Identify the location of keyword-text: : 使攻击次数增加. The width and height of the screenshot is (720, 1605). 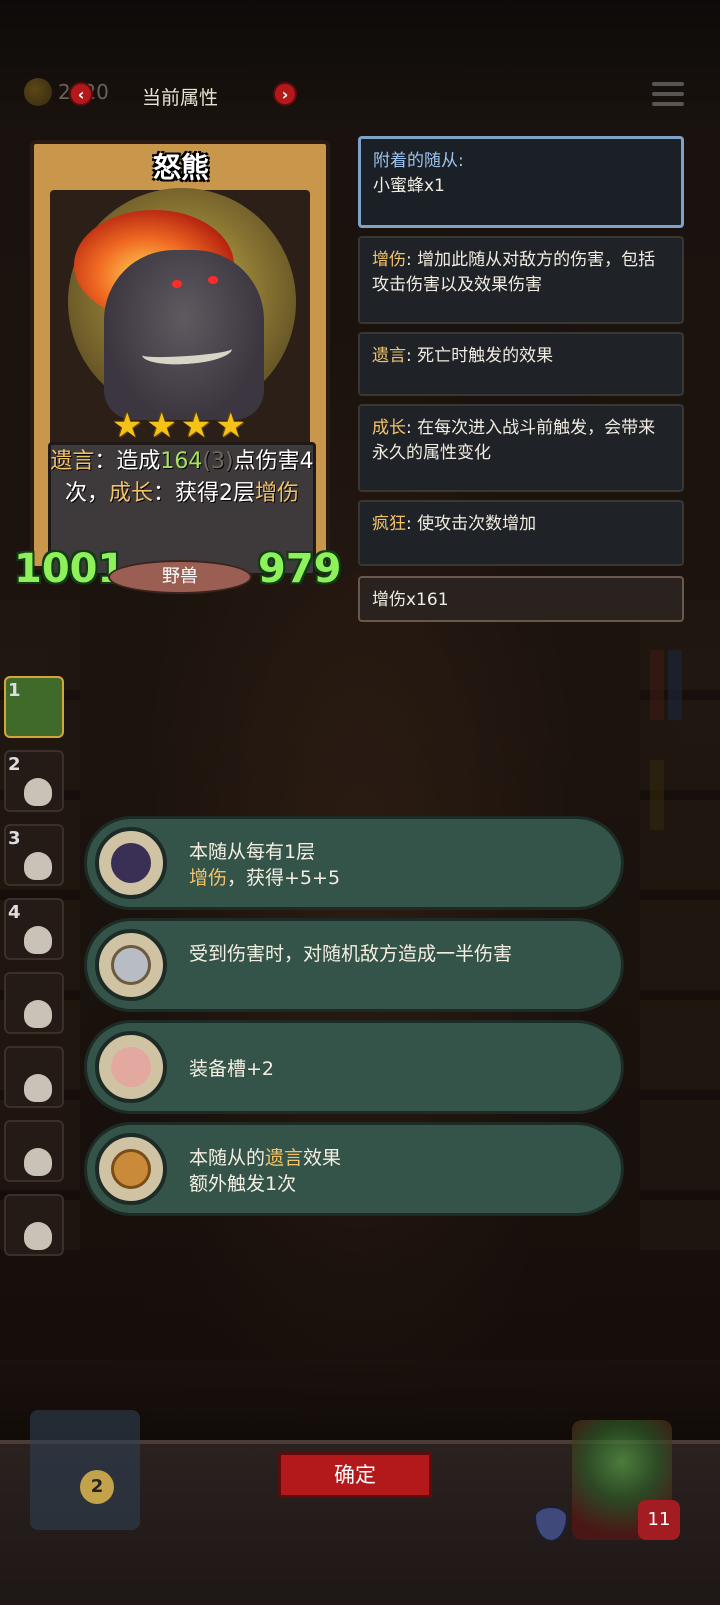
(471, 524).